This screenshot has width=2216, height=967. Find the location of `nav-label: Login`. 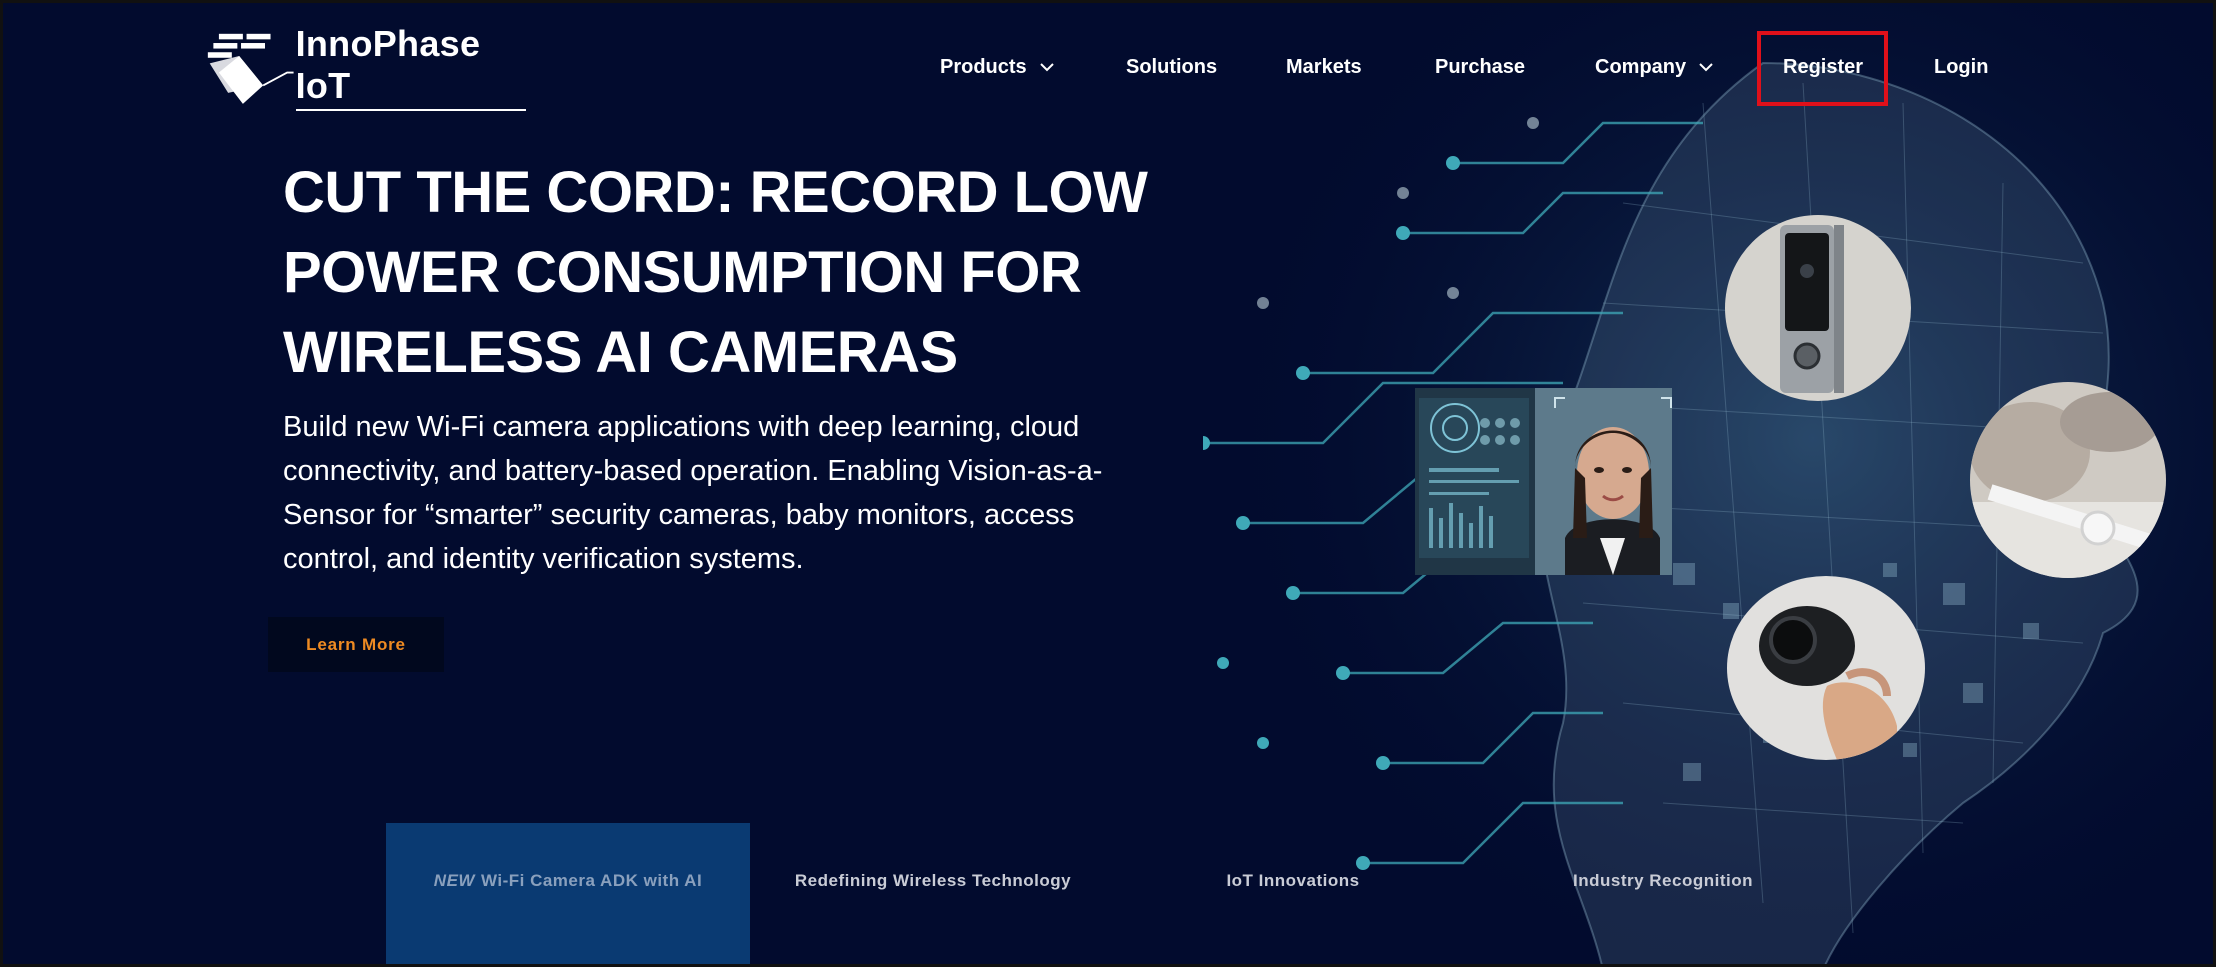

nav-label: Login is located at coordinates (1961, 66).